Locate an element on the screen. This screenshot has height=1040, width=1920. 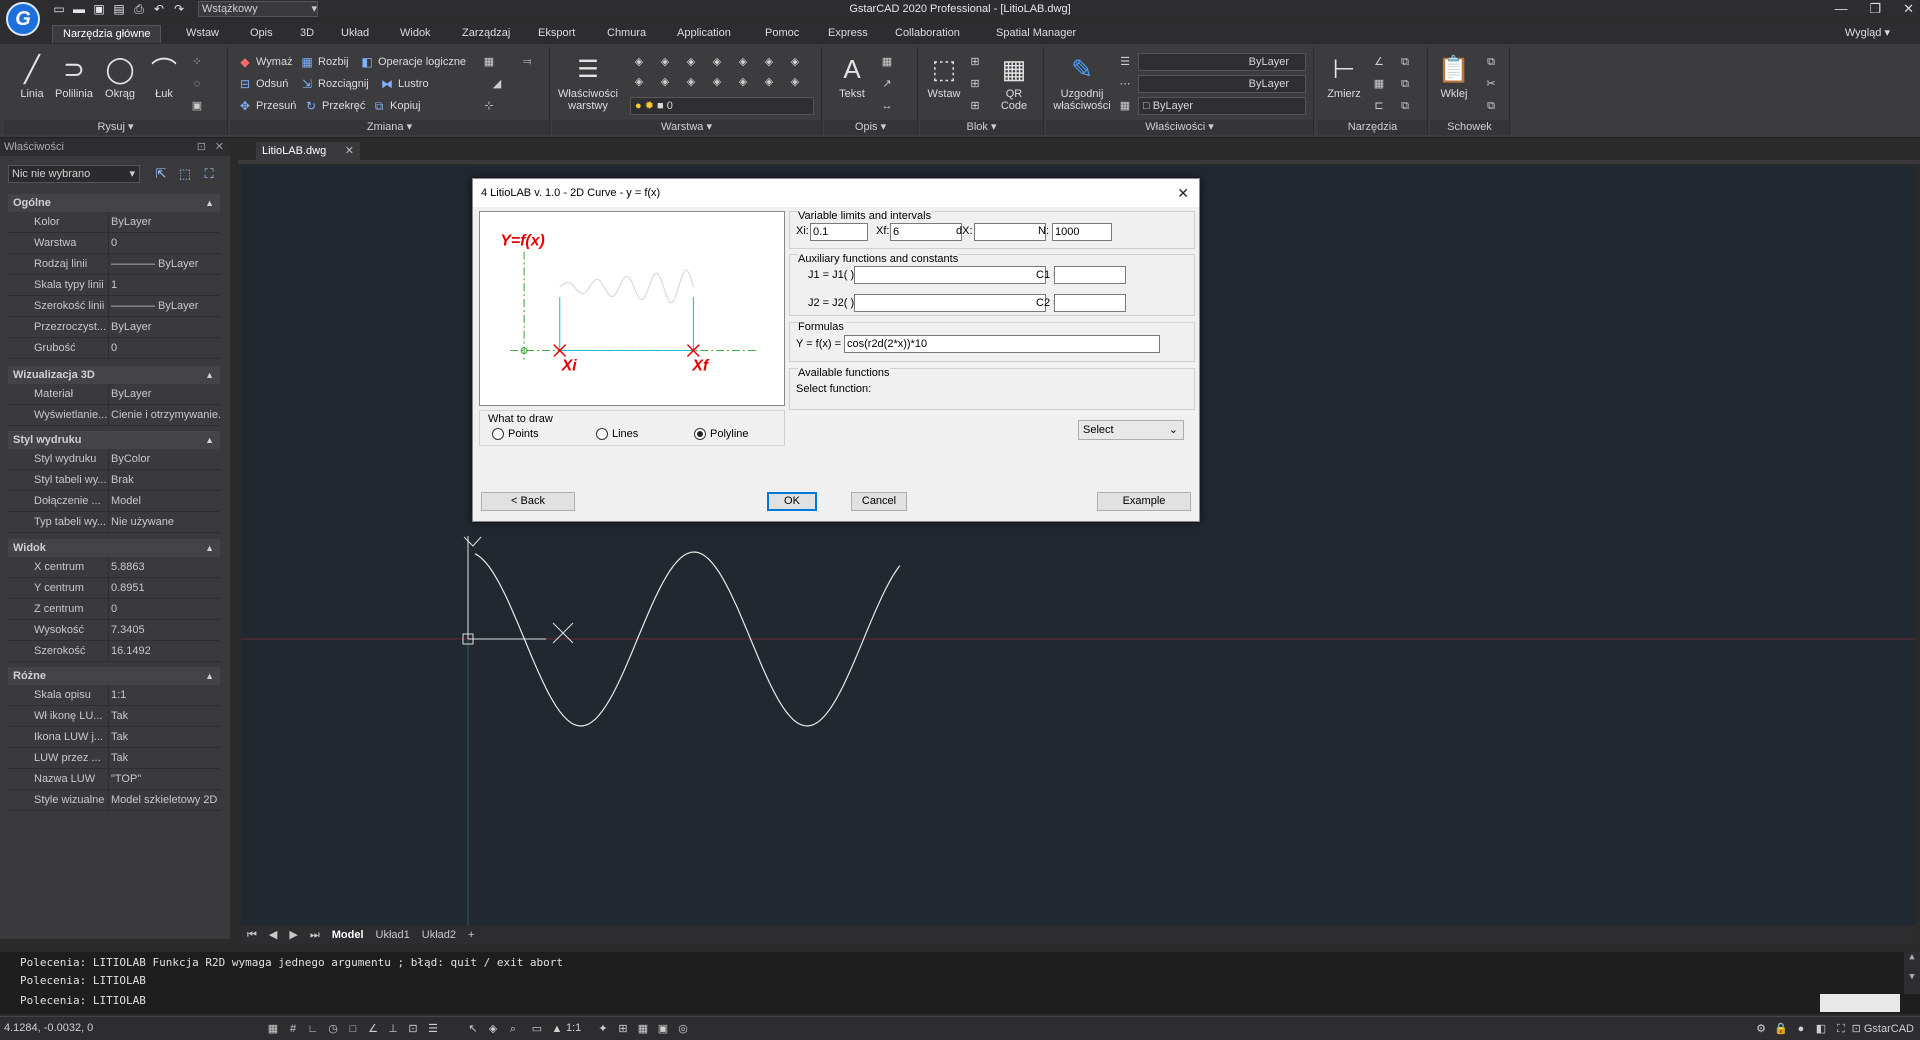
property-row: Grubość 0 is located at coordinates (114, 348).